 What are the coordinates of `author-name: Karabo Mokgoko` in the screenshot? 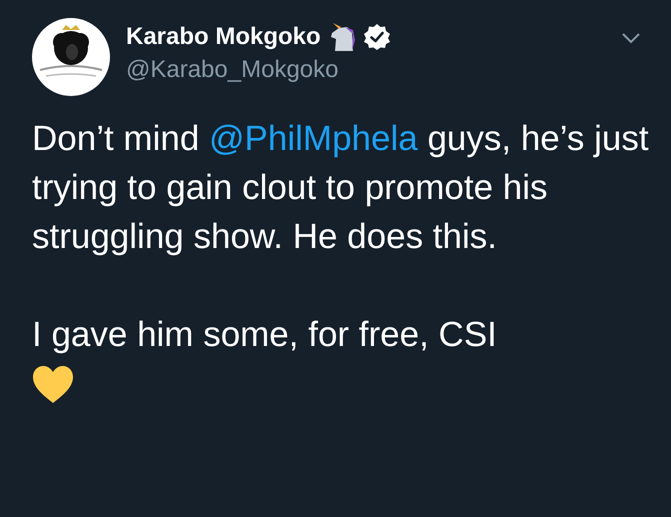 It's located at (223, 37).